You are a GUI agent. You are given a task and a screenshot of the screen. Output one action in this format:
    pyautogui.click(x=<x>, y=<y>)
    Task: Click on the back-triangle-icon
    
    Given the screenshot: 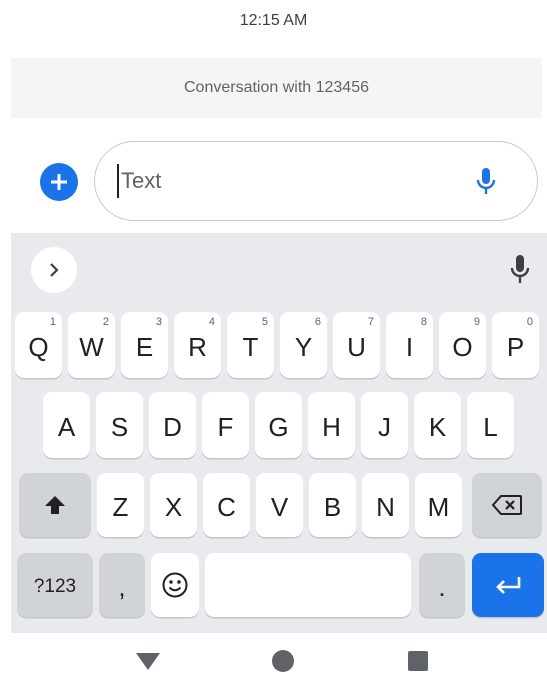 What is the action you would take?
    pyautogui.click(x=148, y=661)
    